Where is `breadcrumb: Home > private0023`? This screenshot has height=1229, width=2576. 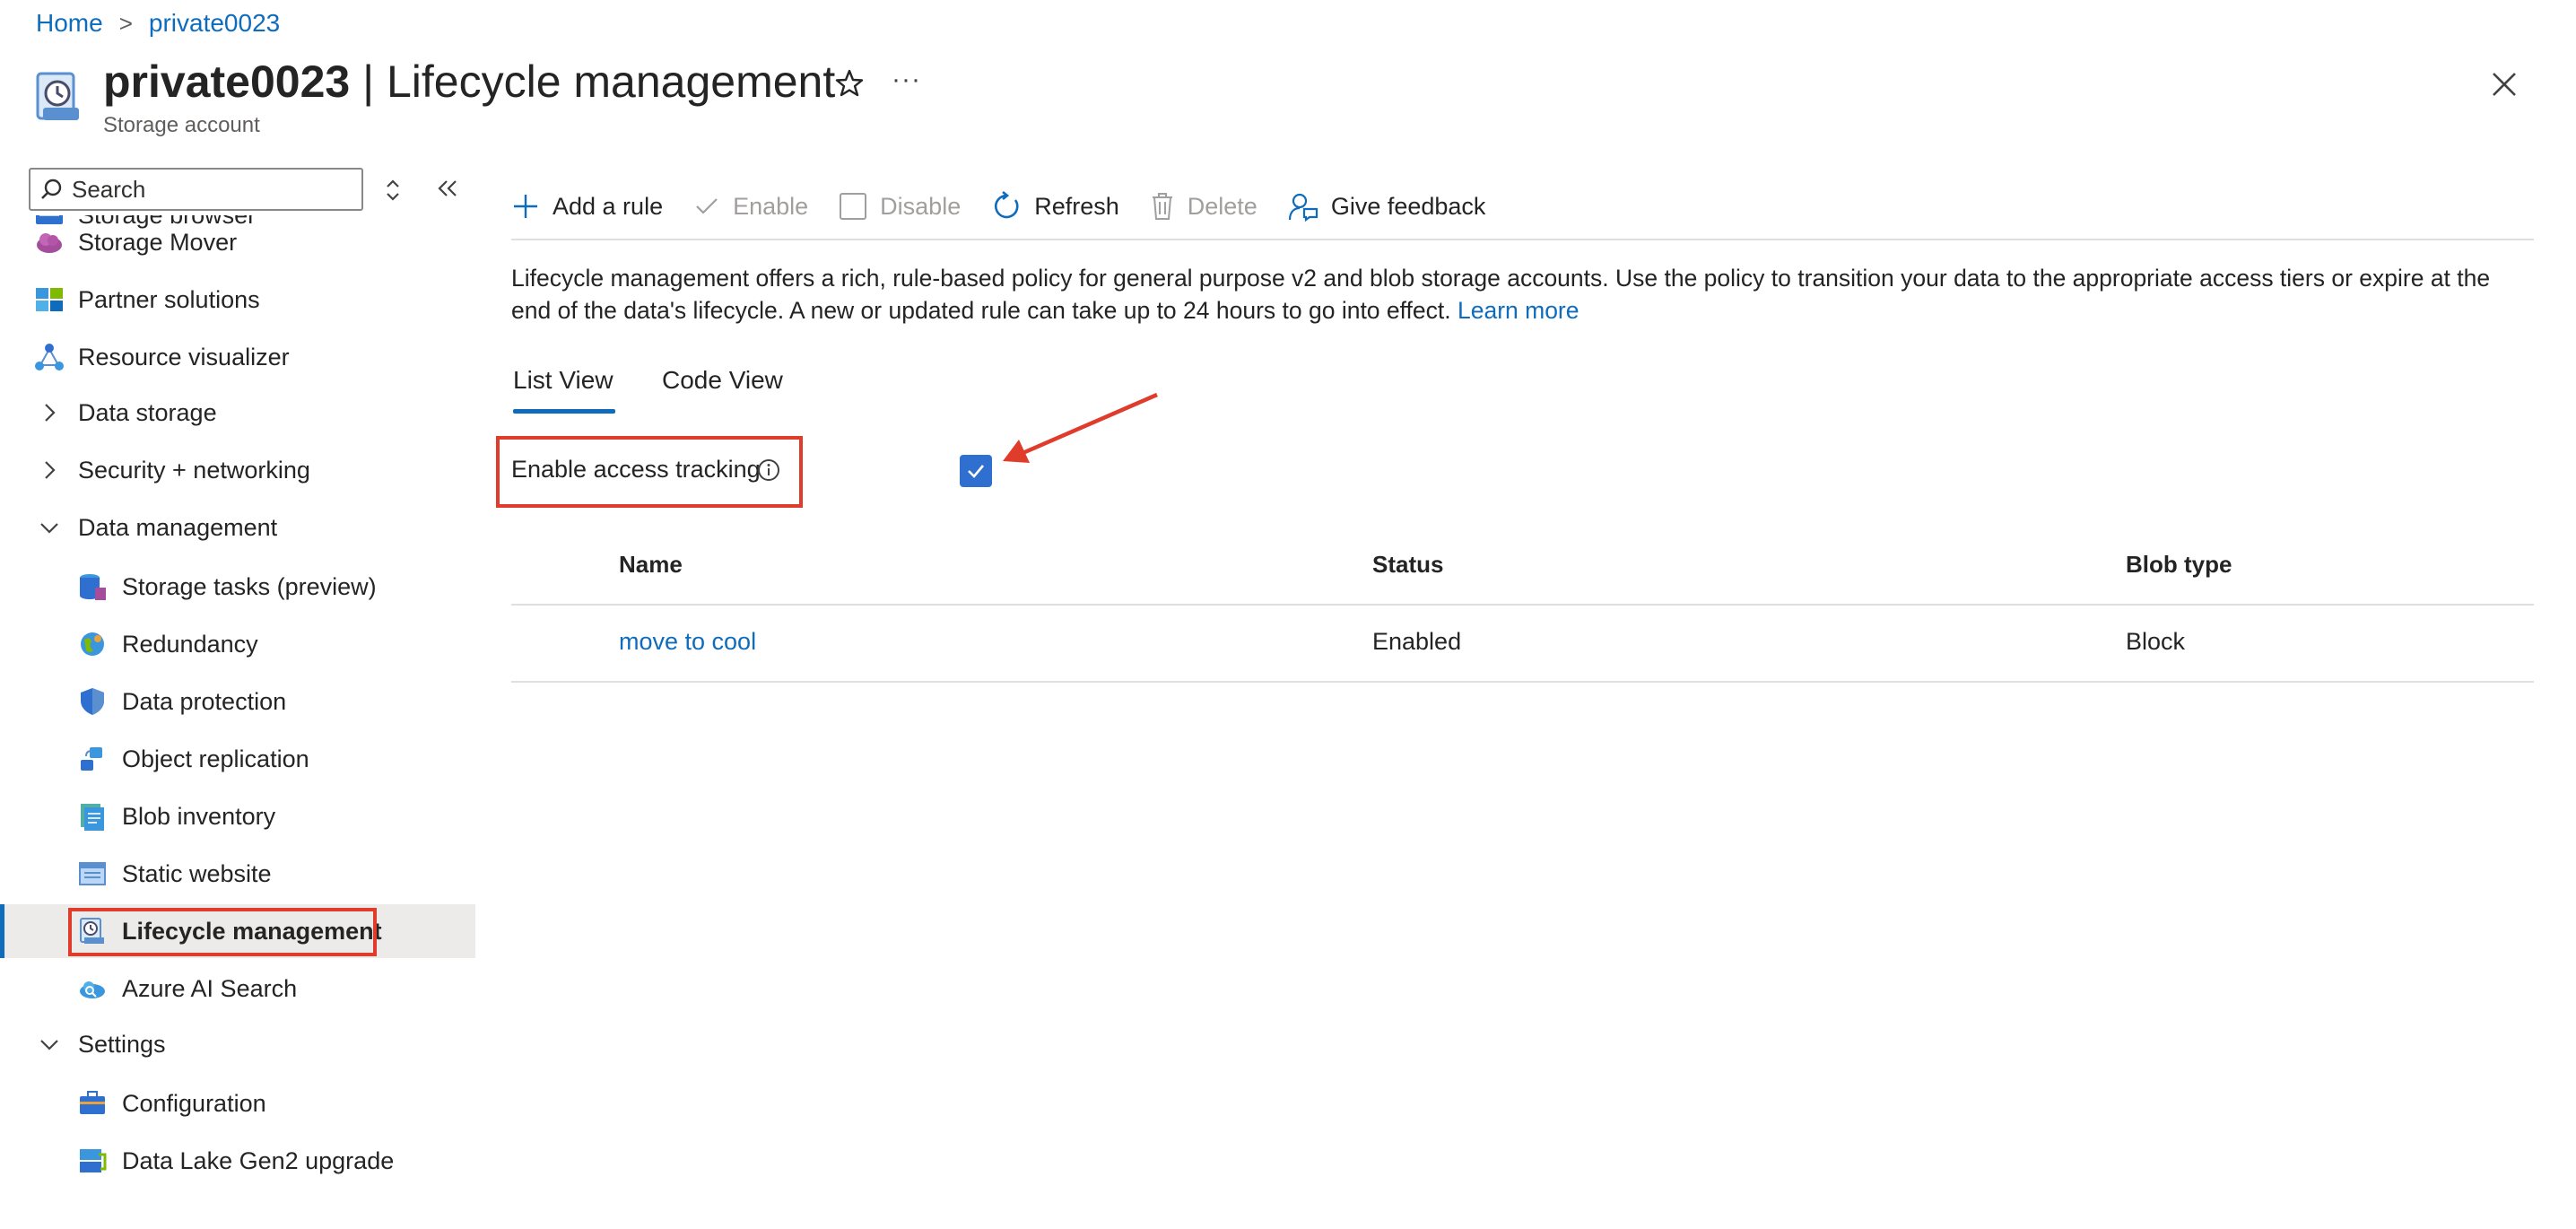
breadcrumb: Home > private0023 is located at coordinates (158, 23).